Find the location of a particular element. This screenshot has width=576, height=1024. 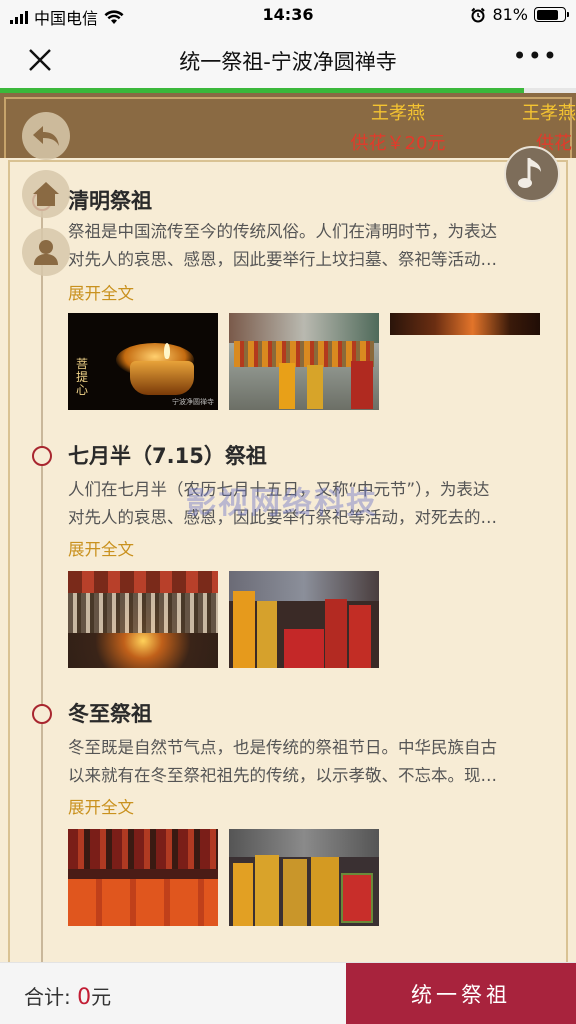

submit-worship-button: 统一祭祖 is located at coordinates (461, 993).